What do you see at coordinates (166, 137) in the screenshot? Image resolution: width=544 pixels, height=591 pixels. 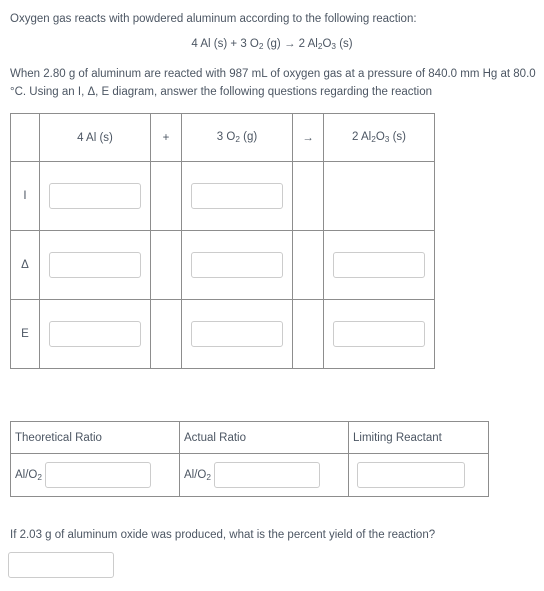 I see `ice-header-plus-operator: +` at bounding box center [166, 137].